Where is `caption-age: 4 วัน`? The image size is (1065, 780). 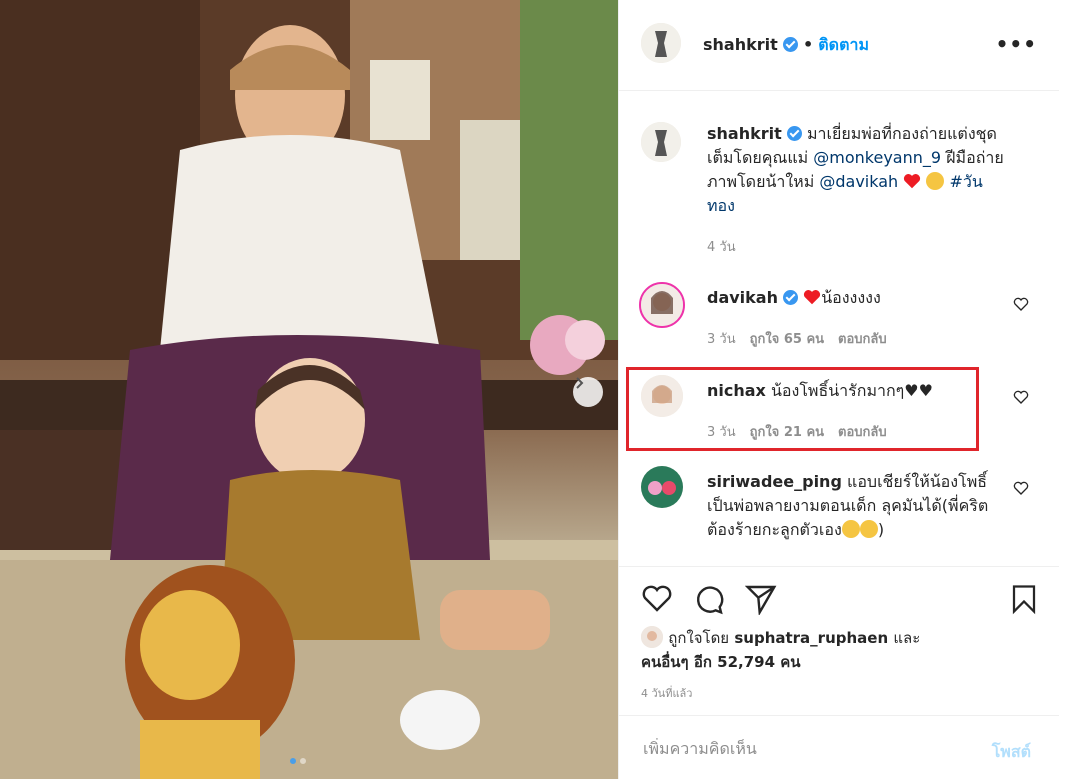
caption-age: 4 วัน is located at coordinates (721, 247).